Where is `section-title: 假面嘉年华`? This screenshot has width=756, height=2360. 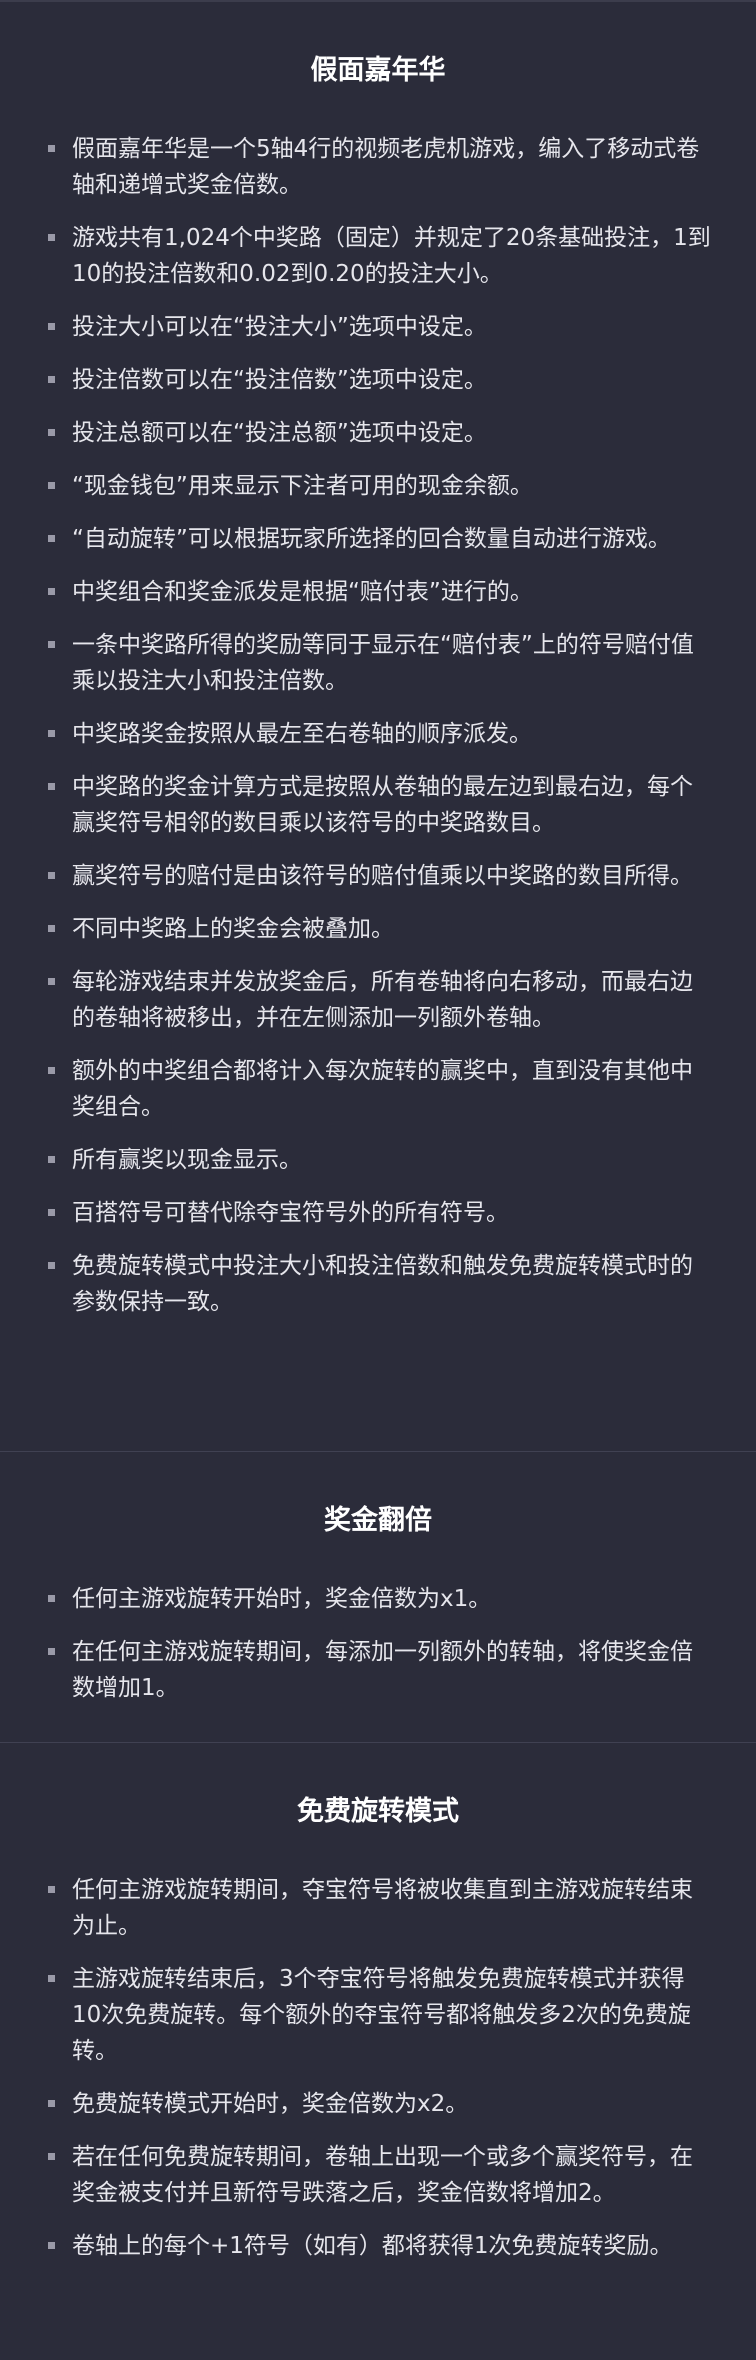
section-title: 假面嘉年华 is located at coordinates (378, 70).